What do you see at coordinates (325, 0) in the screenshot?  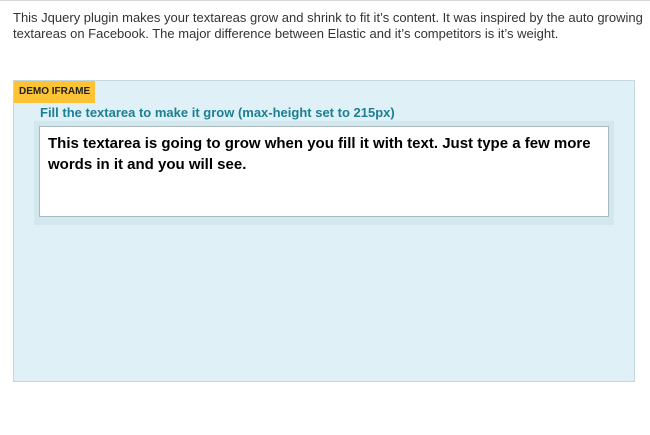 I see `top-divider` at bounding box center [325, 0].